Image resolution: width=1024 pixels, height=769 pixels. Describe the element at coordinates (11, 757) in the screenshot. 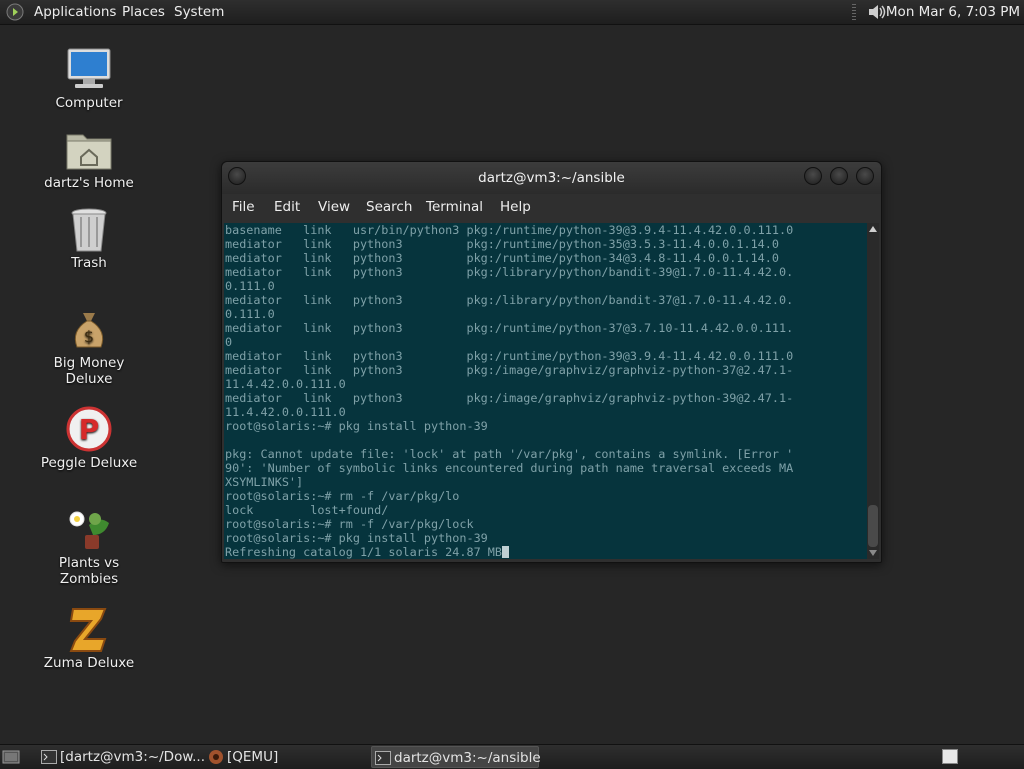

I see `show-desktop-icon` at that location.